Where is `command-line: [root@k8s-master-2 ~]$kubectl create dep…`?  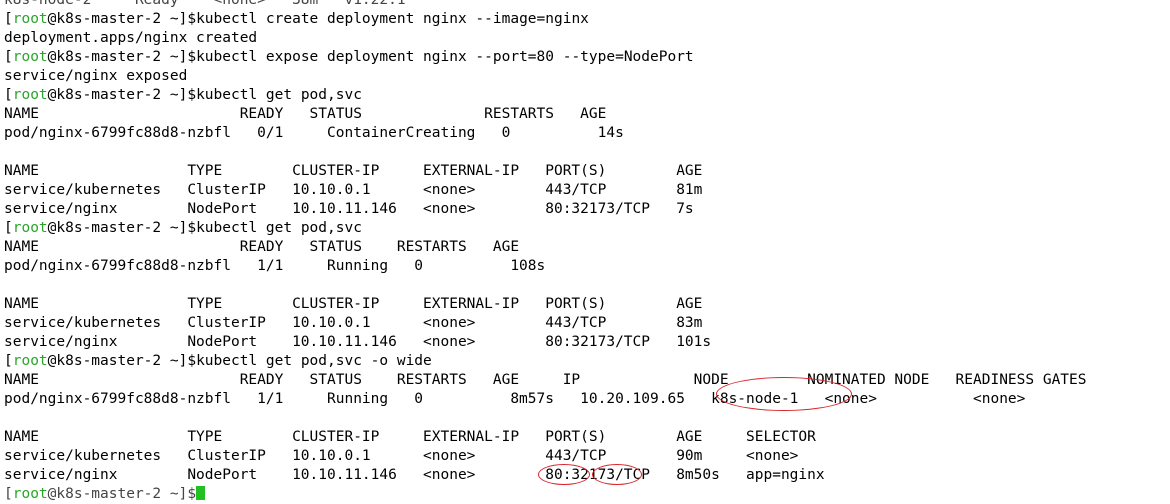 command-line: [root@k8s-master-2 ~]$kubectl create dep… is located at coordinates (587, 19).